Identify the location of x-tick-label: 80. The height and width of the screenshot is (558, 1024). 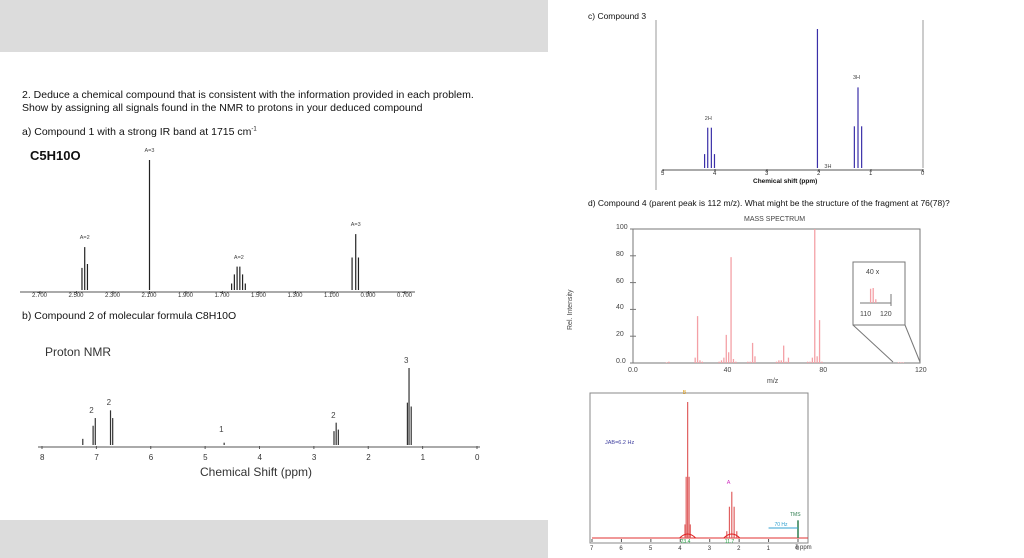
(823, 370).